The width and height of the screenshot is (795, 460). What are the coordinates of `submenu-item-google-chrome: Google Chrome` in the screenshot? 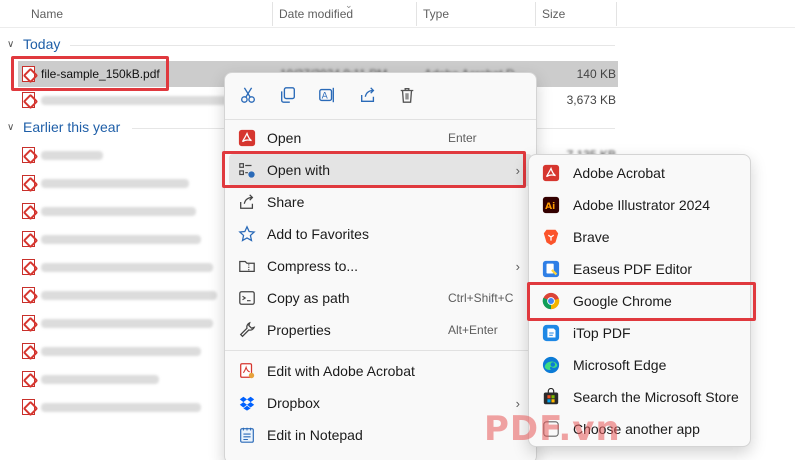 It's located at (639, 301).